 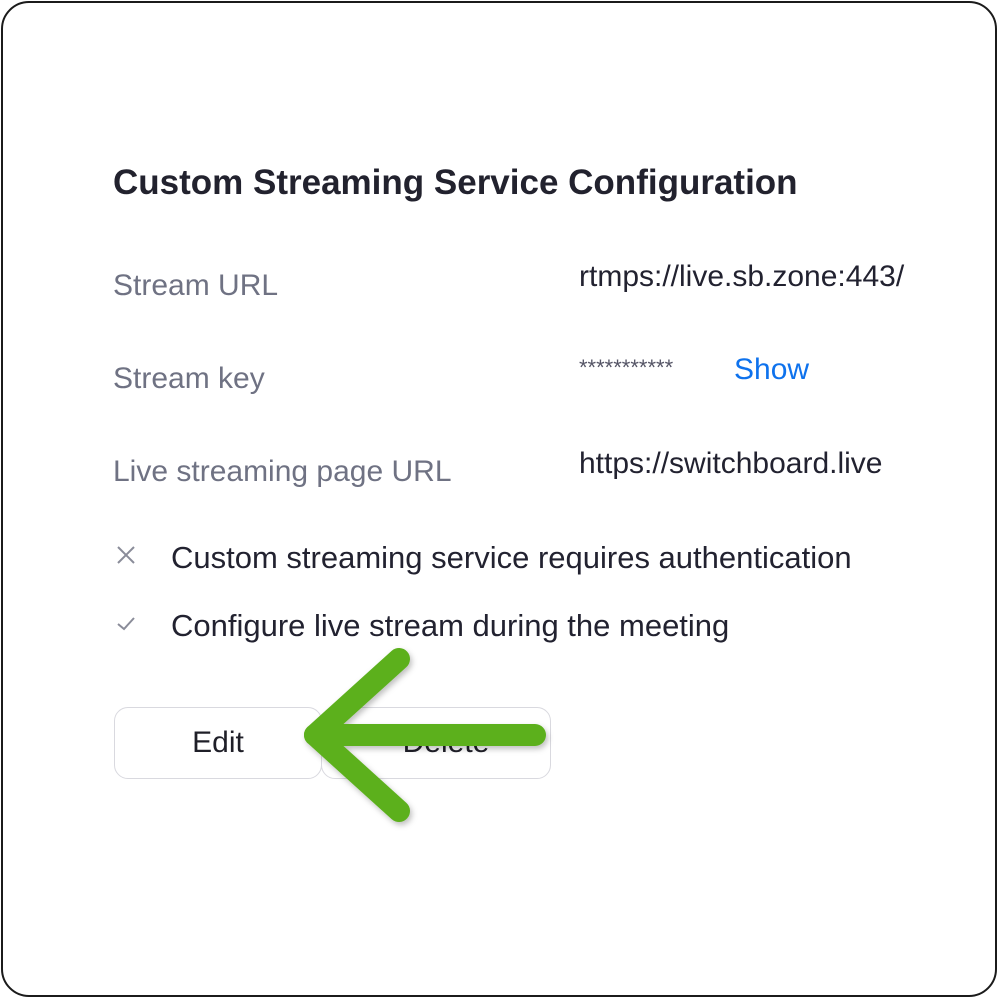 What do you see at coordinates (450, 625) in the screenshot?
I see `option-configure-label: Configure live stream during the meeting` at bounding box center [450, 625].